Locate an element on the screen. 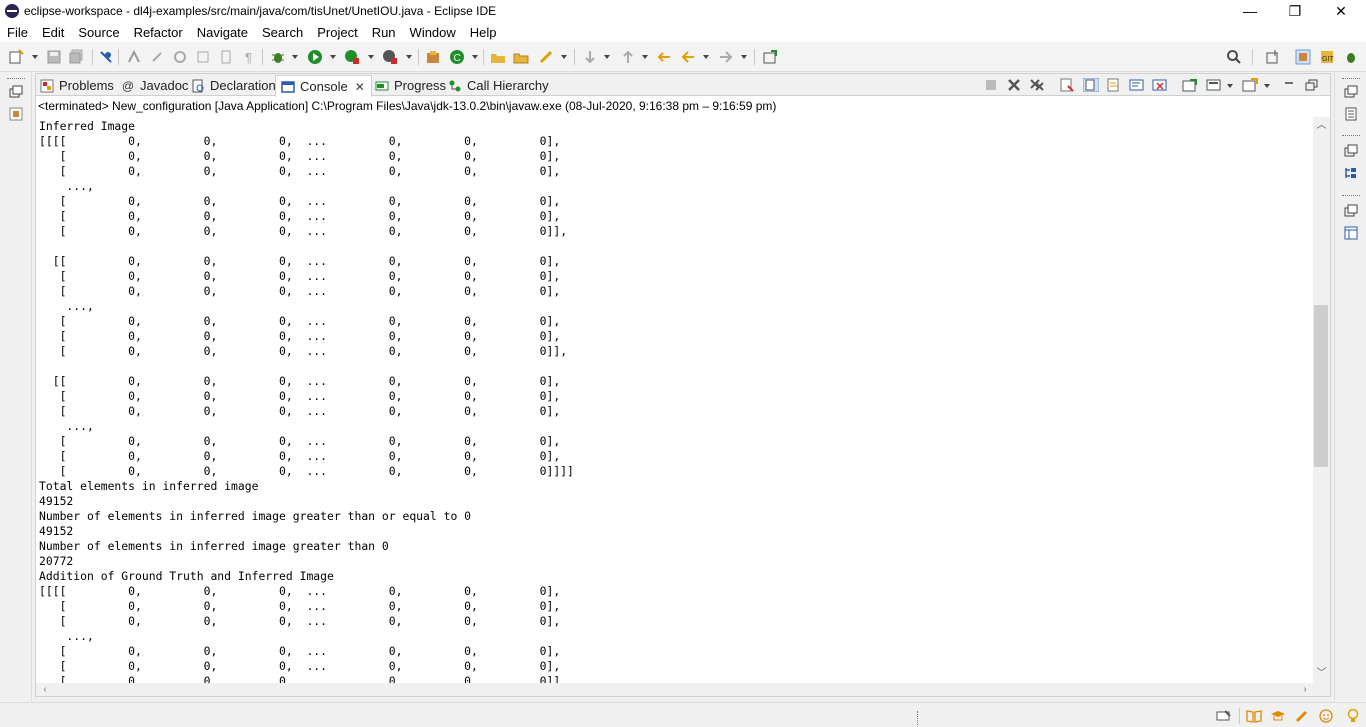  console-vertical-scrollbar: ︿ ﹀ is located at coordinates (1321, 400).